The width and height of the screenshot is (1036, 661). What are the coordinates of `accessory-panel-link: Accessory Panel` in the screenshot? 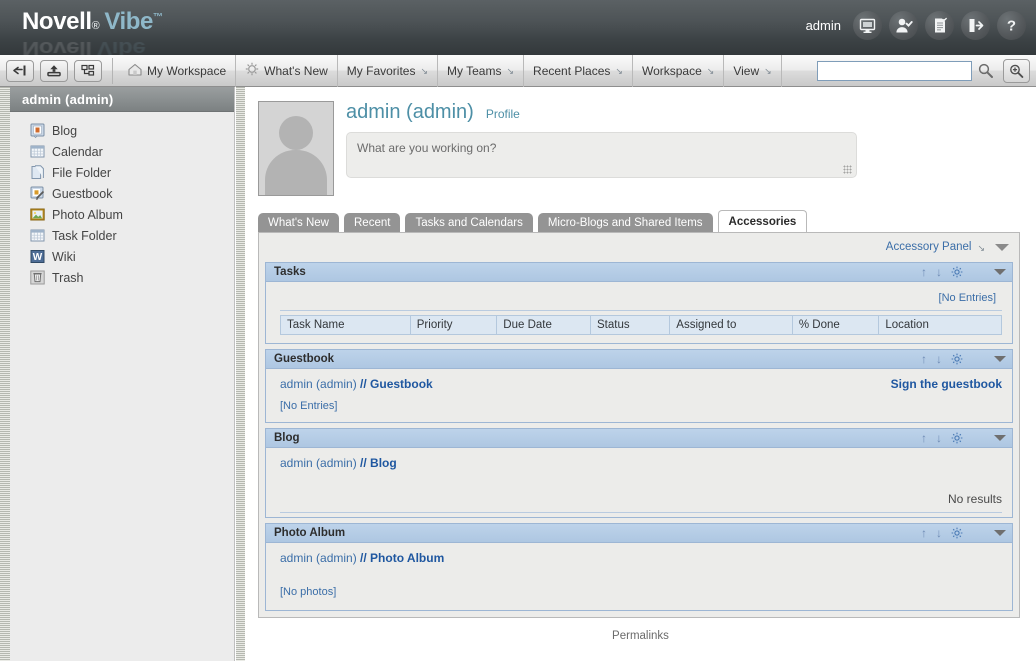 It's located at (929, 247).